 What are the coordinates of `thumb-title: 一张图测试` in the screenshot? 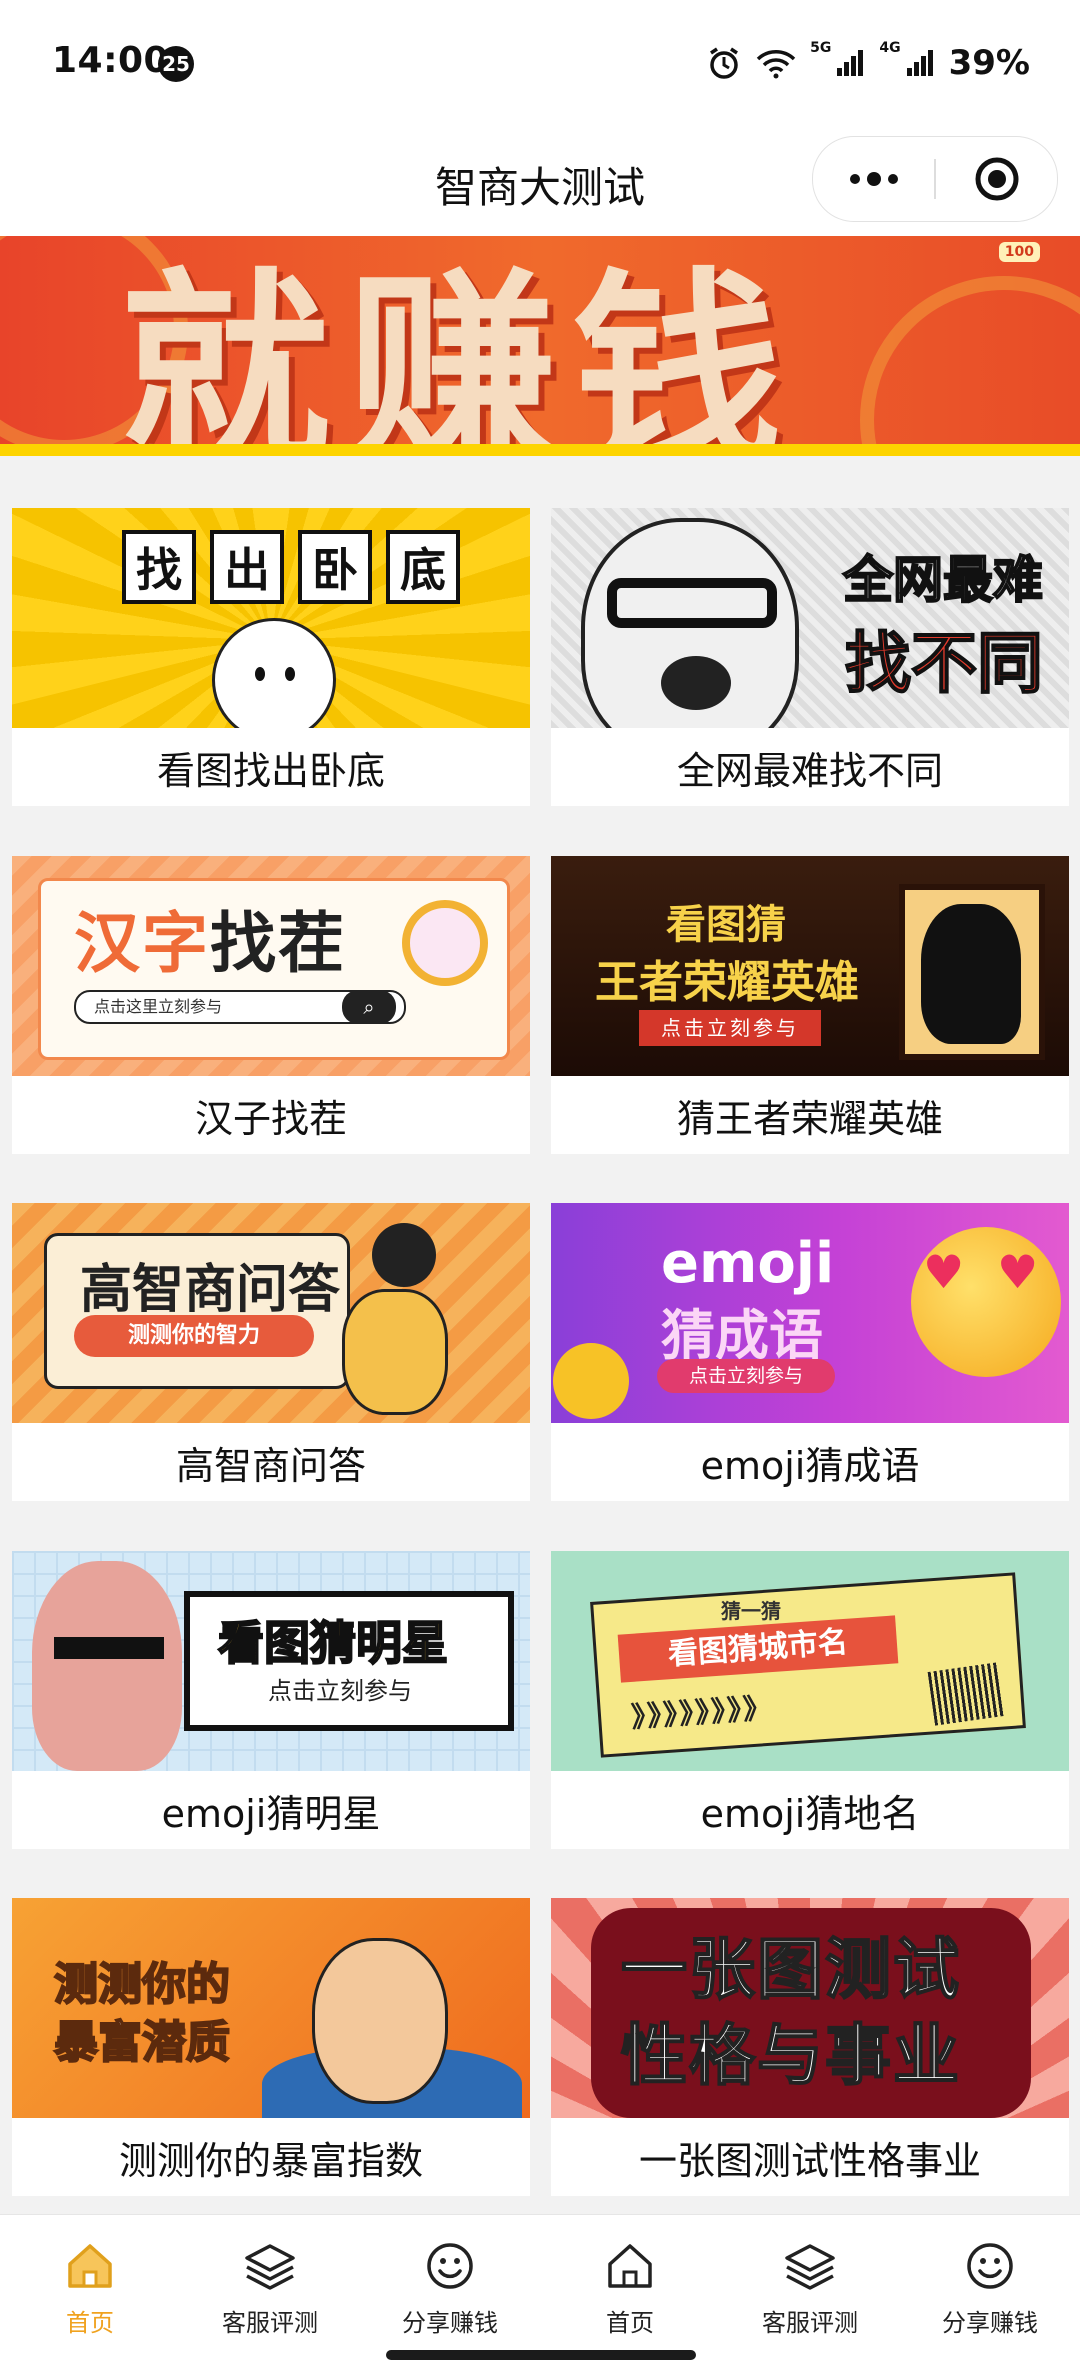 It's located at (790, 1969).